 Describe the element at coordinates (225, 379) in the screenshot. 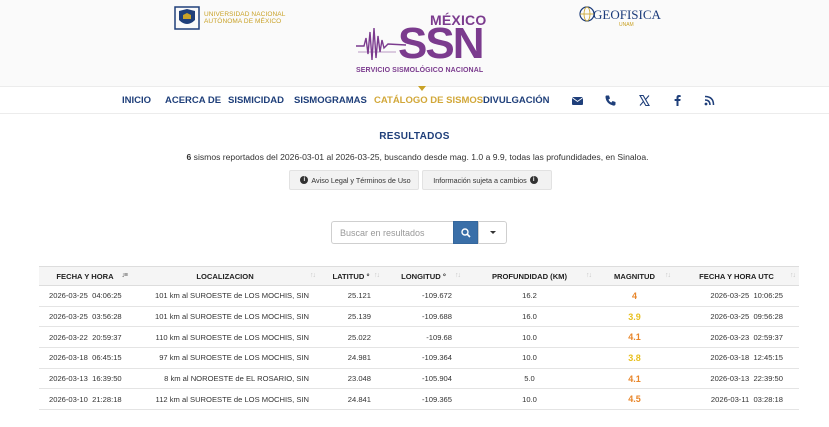

I see `cell-localizacion: 8 km al NOROESTE de EL ROSARIO, SIN` at that location.